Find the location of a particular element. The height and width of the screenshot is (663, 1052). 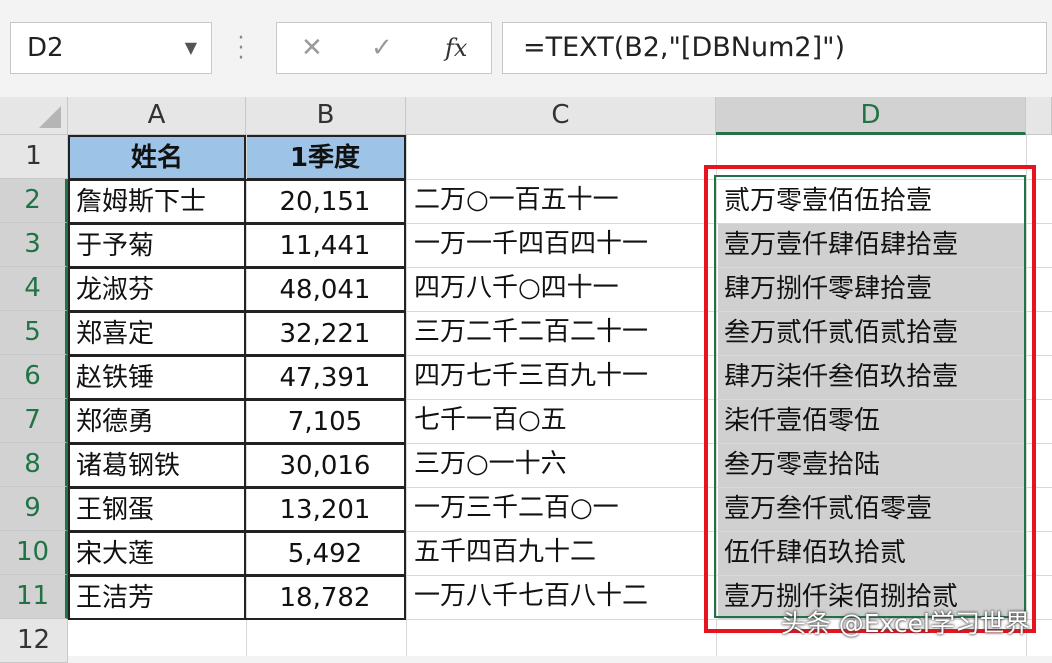

cell-lower-chinese: 五千四百九十二 is located at coordinates (563, 552).